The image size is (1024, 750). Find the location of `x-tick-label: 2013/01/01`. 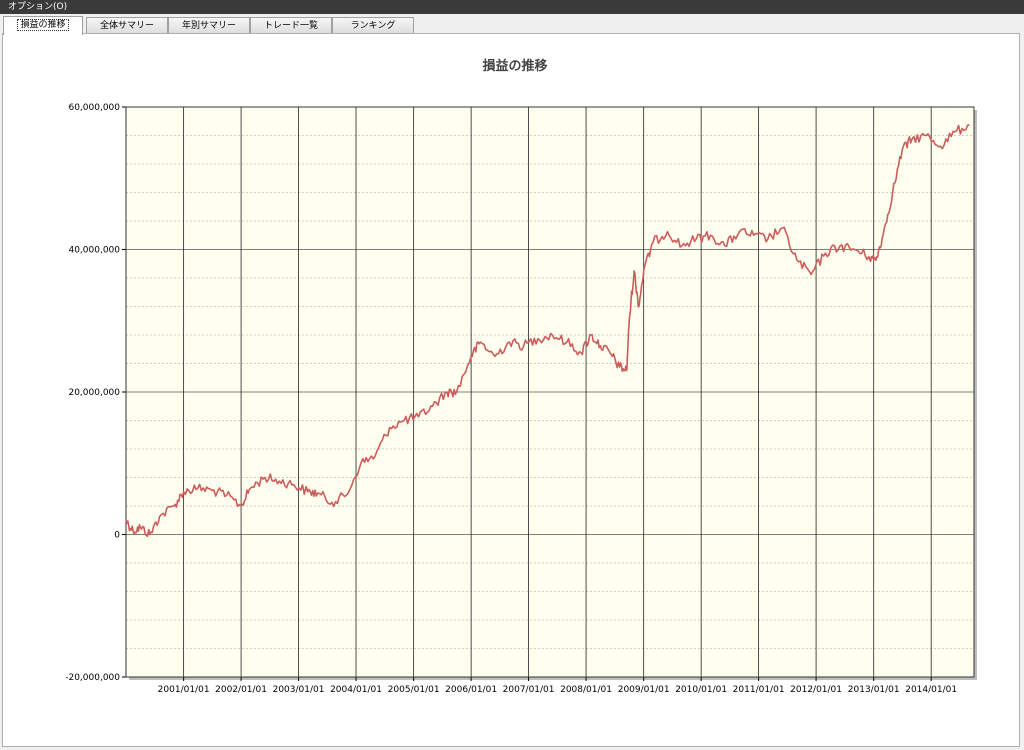

x-tick-label: 2013/01/01 is located at coordinates (874, 690).